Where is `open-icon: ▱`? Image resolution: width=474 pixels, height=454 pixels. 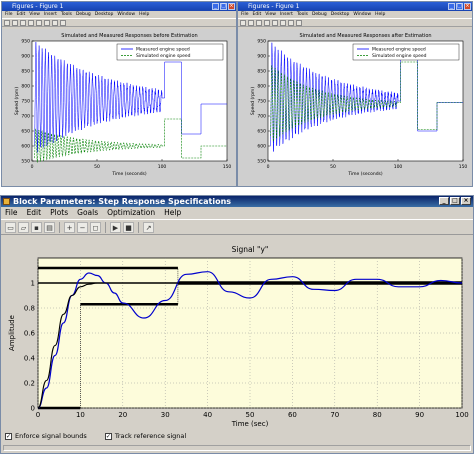
open-icon: ▱ is located at coordinates (23, 227).